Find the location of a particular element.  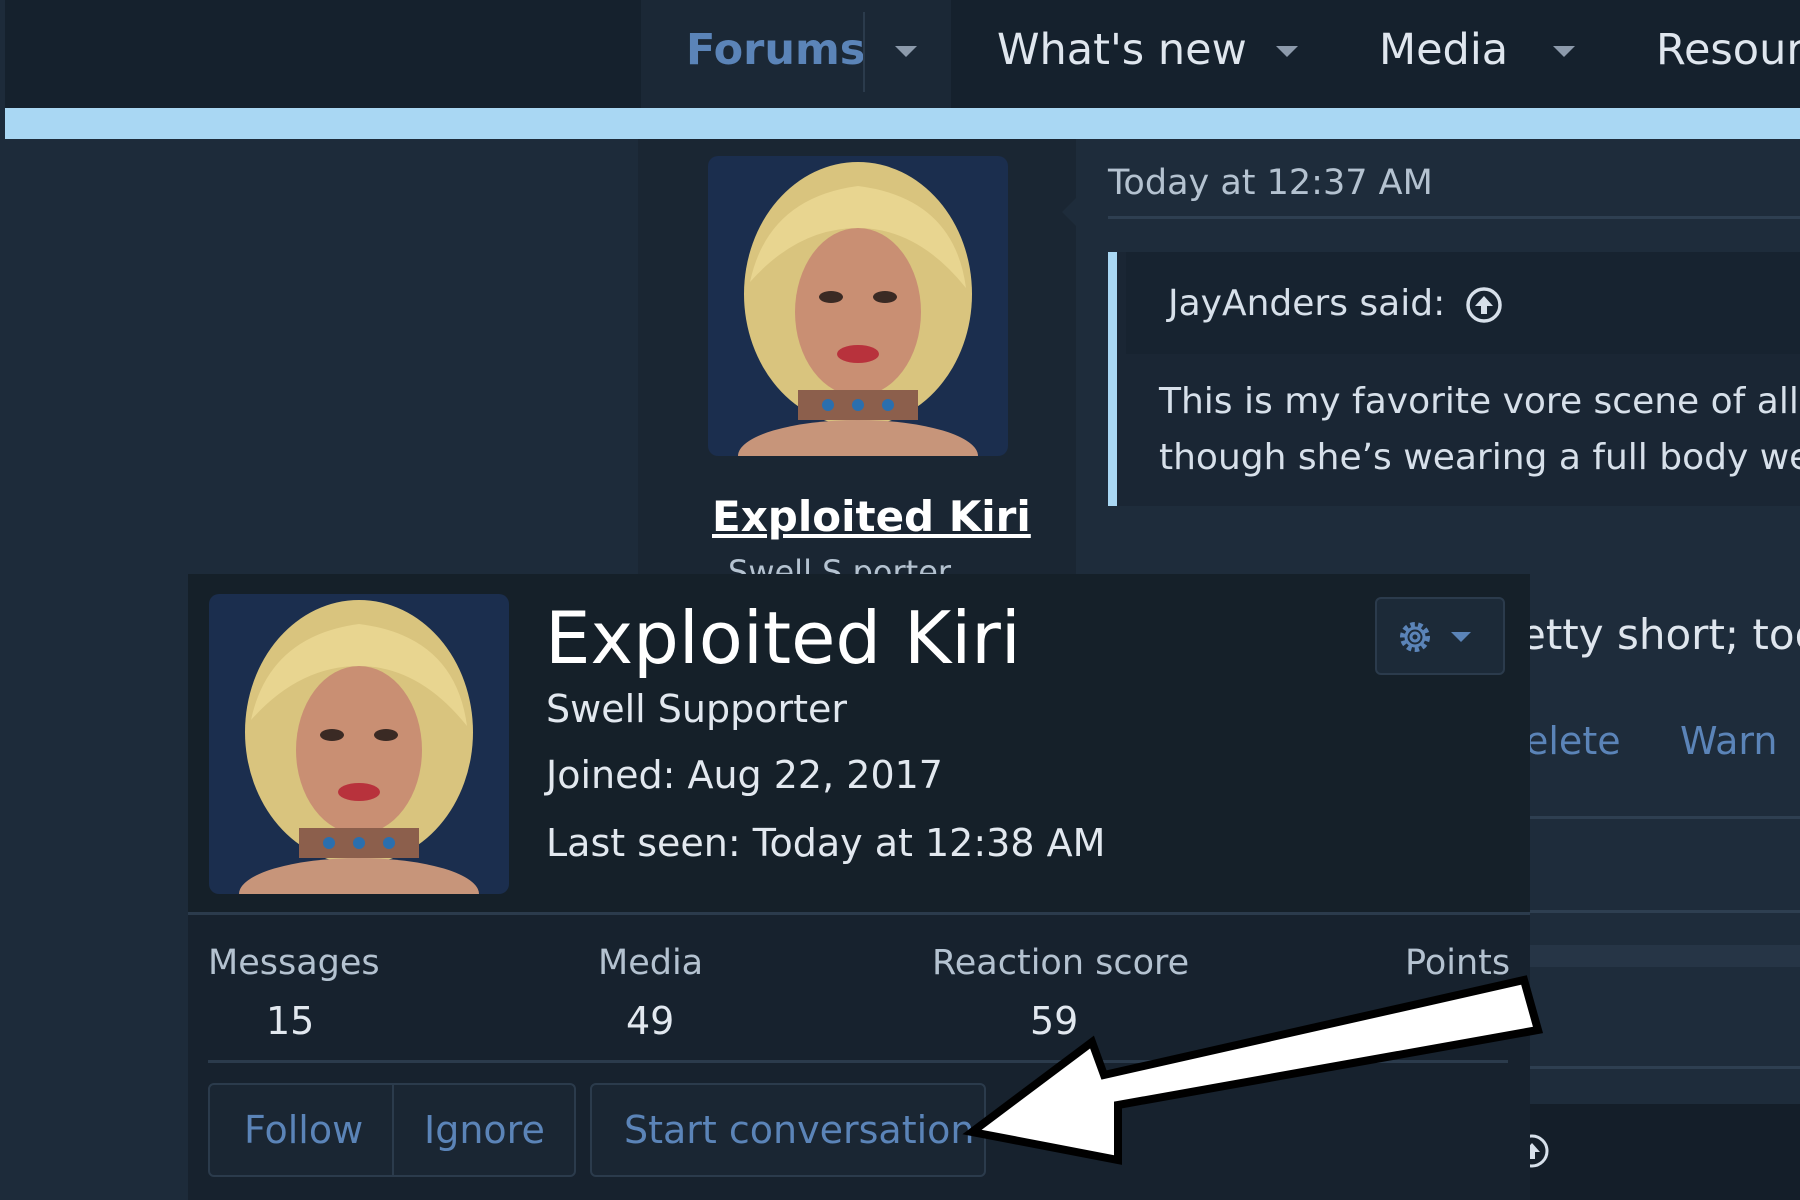

post-action-warn: Warn is located at coordinates (1728, 741).